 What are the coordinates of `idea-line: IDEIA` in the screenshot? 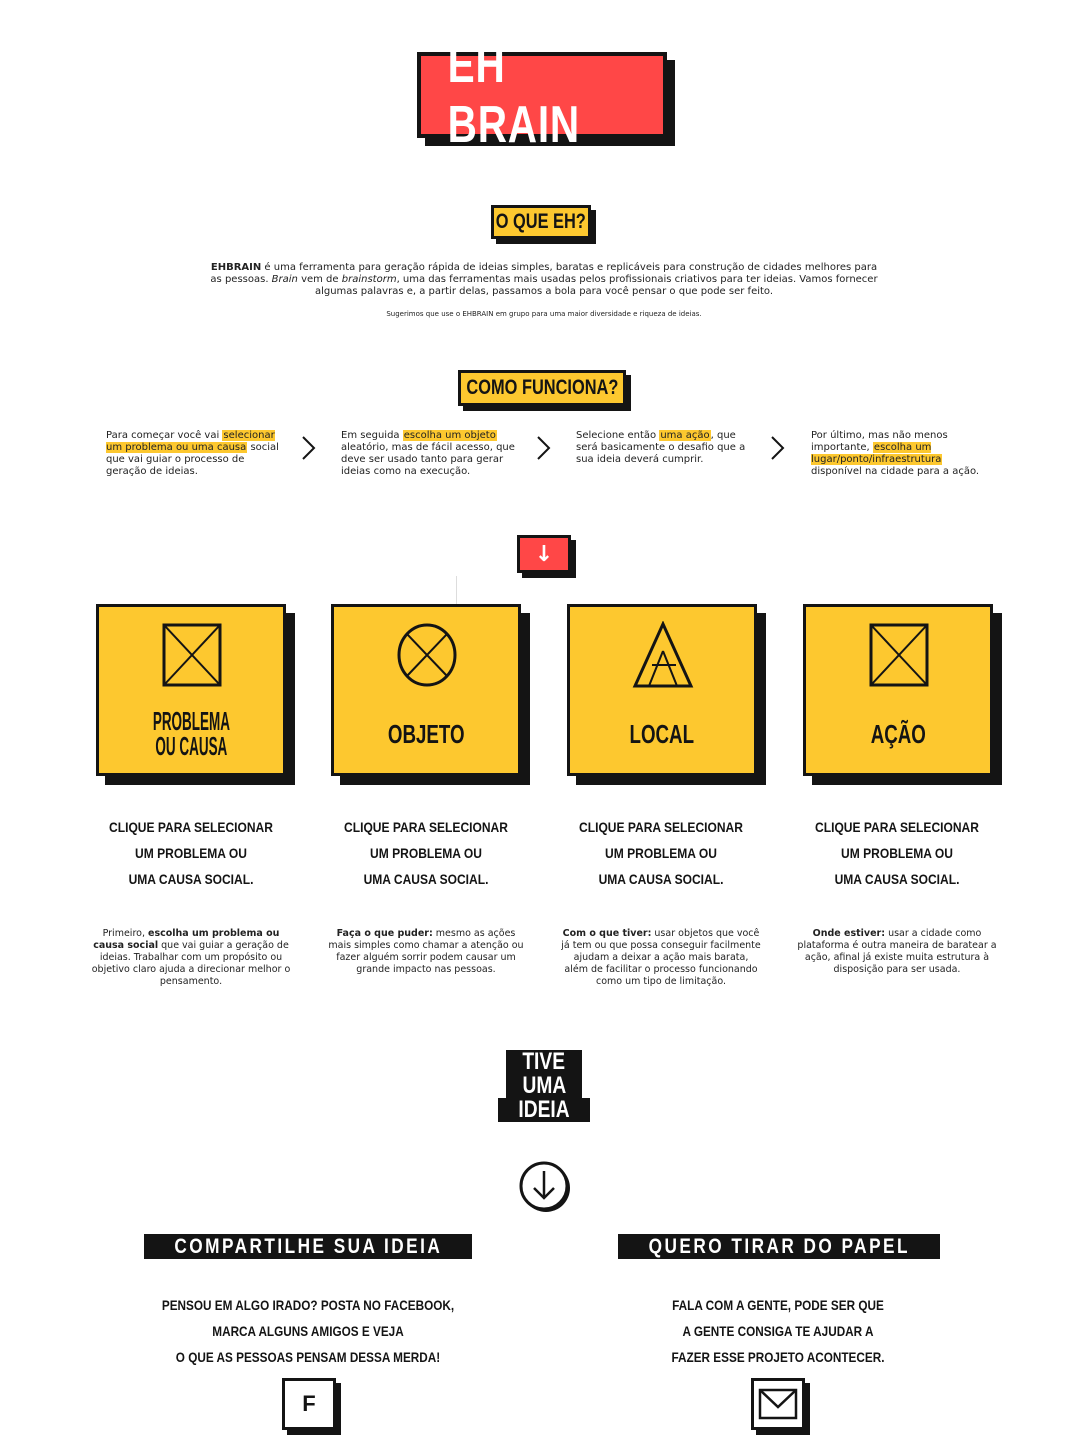 It's located at (544, 1109).